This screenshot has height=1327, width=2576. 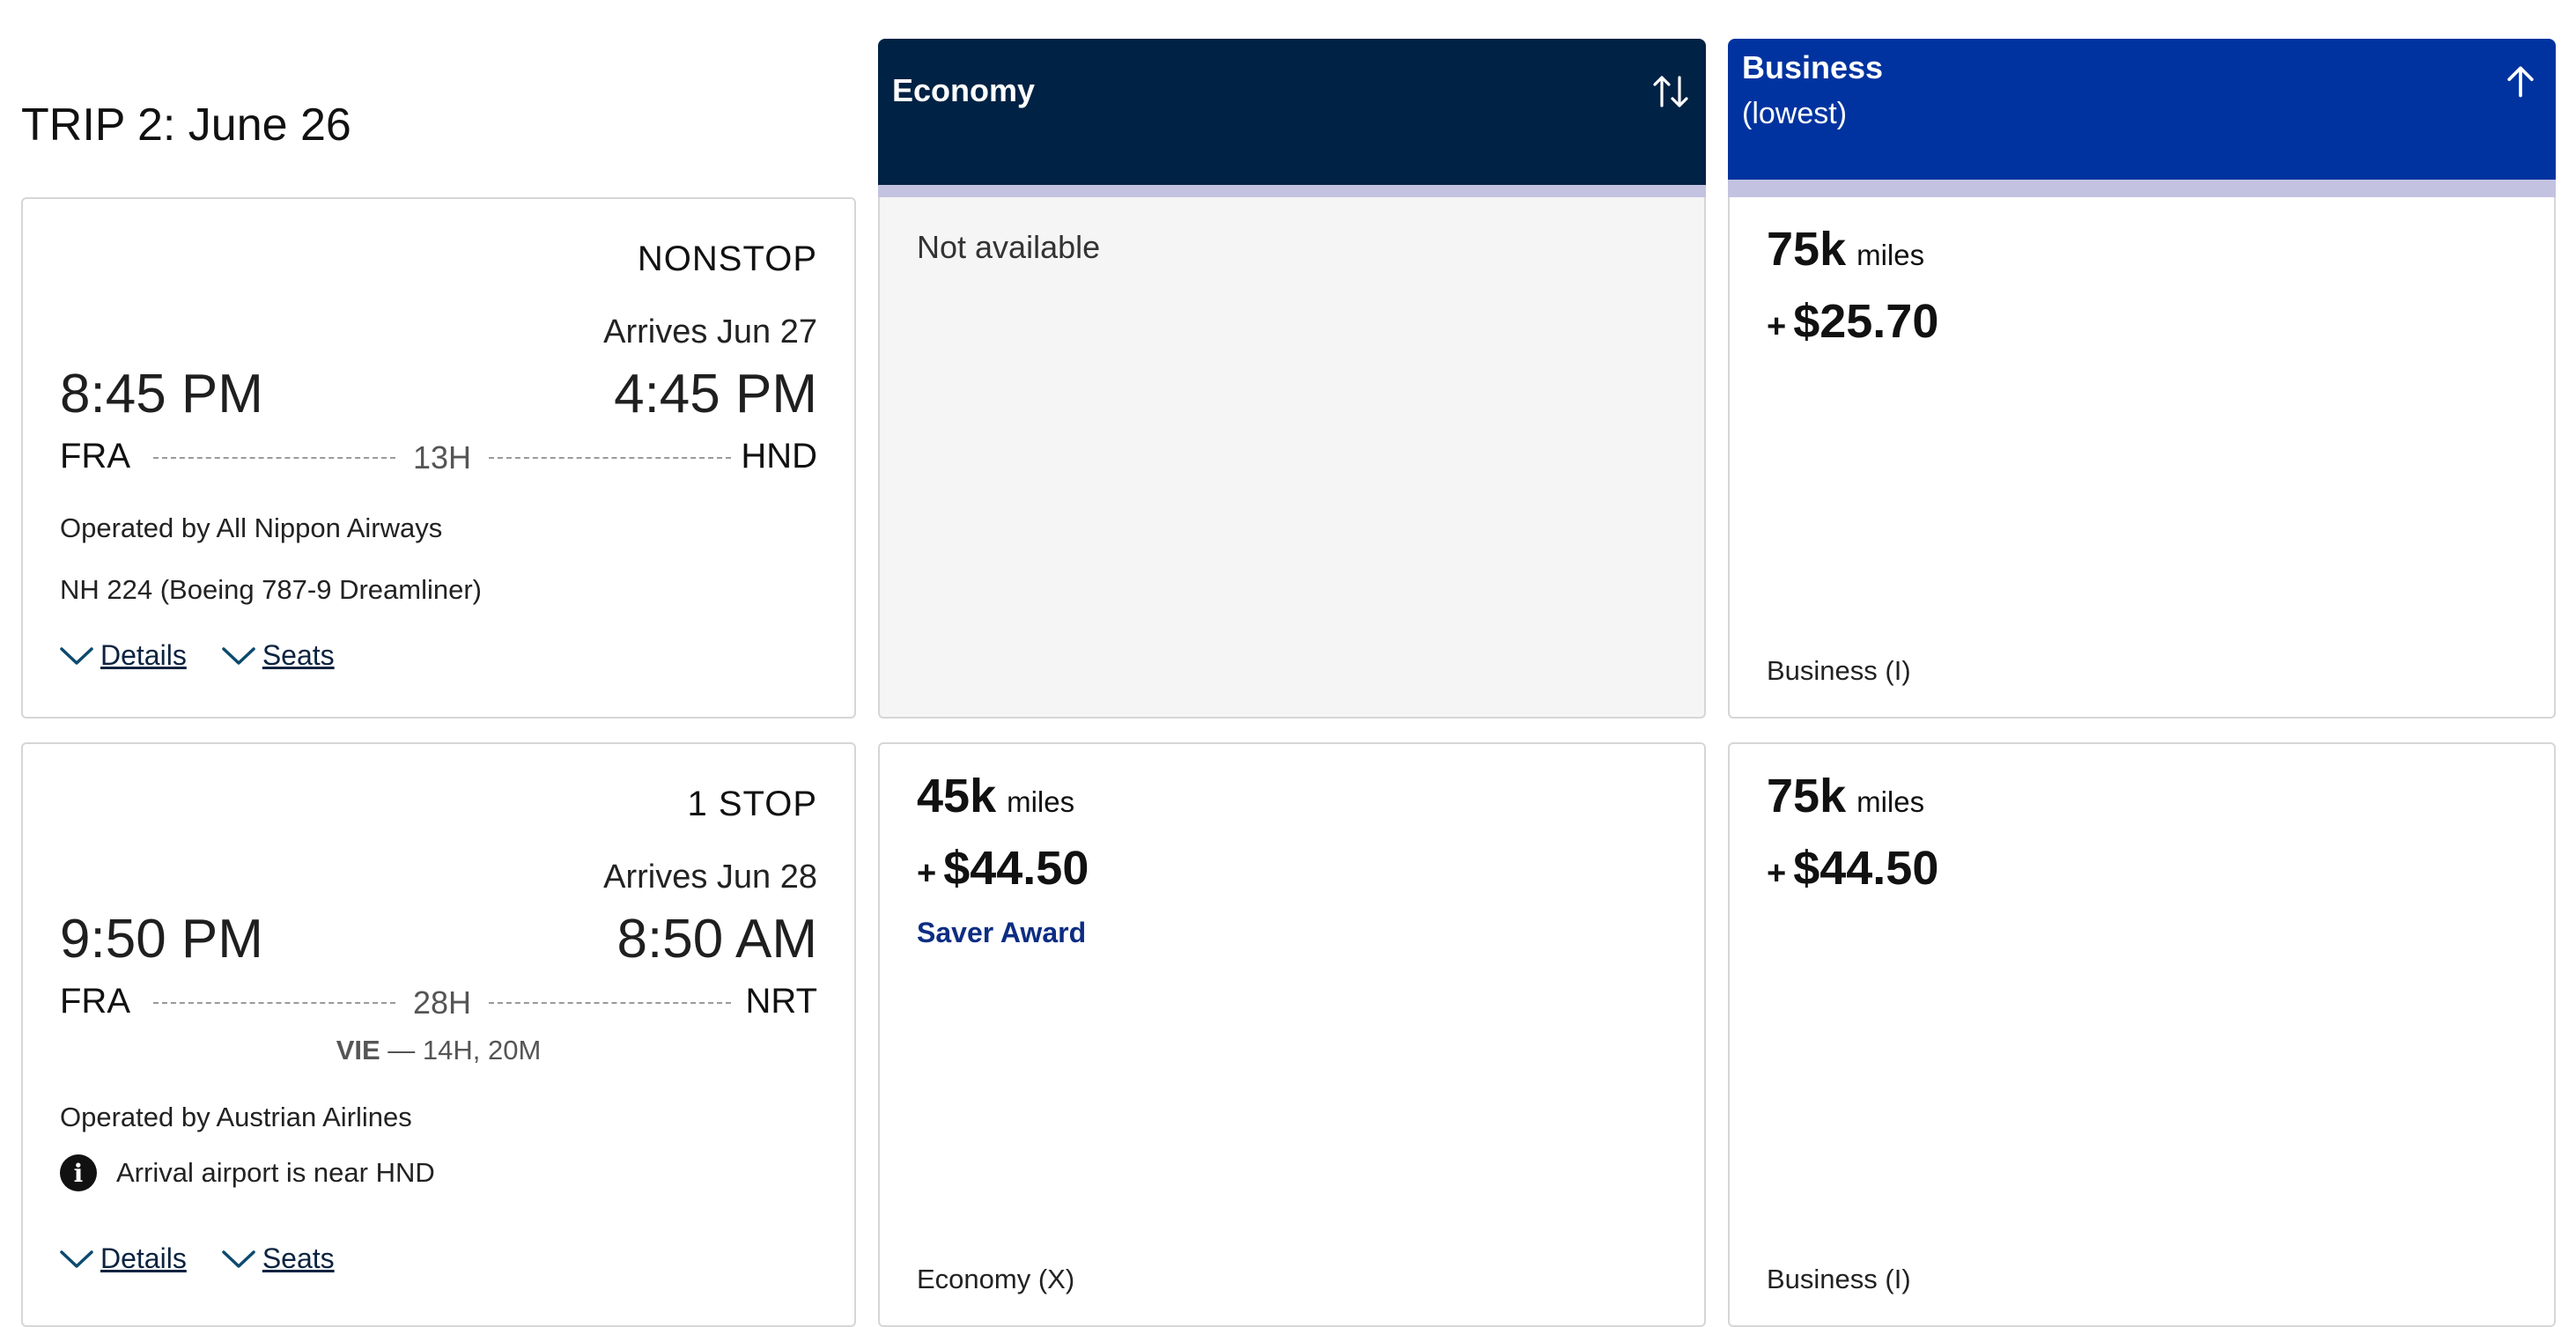 I want to click on layover-info: VIE — 14H, 20M, so click(x=438, y=1050).